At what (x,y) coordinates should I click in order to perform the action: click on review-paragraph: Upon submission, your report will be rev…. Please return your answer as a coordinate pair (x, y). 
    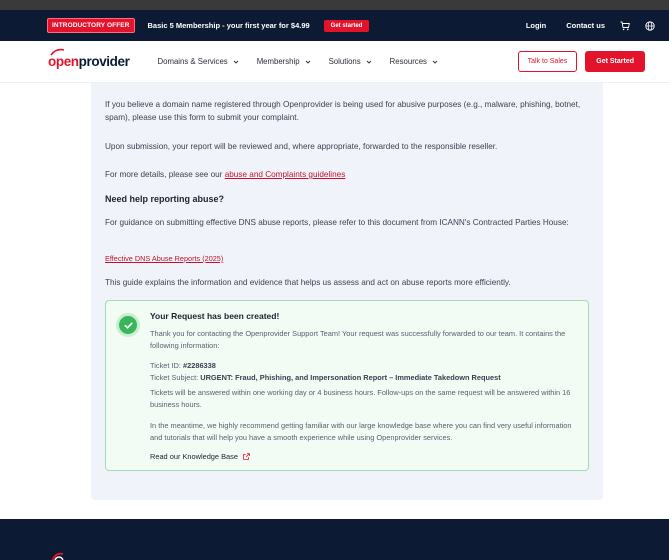
    Looking at the image, I should click on (301, 146).